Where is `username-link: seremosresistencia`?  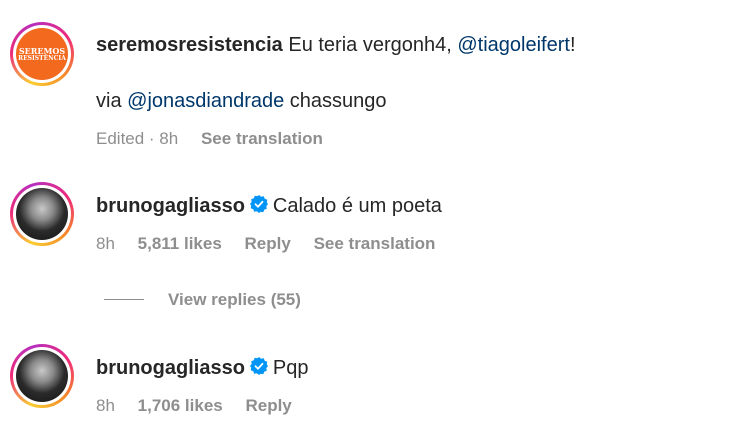 username-link: seremosresistencia is located at coordinates (189, 45).